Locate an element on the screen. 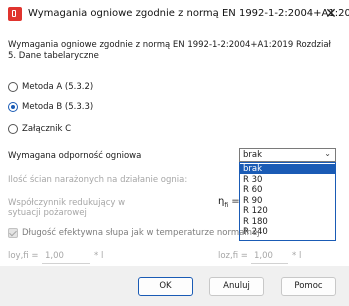  loy-label: loy,fi = is located at coordinates (23, 256).